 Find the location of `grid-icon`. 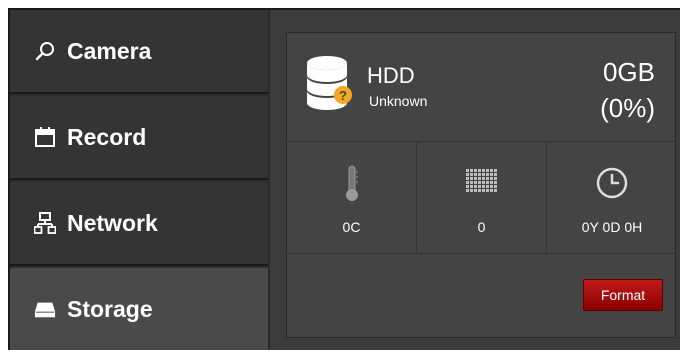

grid-icon is located at coordinates (481, 183).